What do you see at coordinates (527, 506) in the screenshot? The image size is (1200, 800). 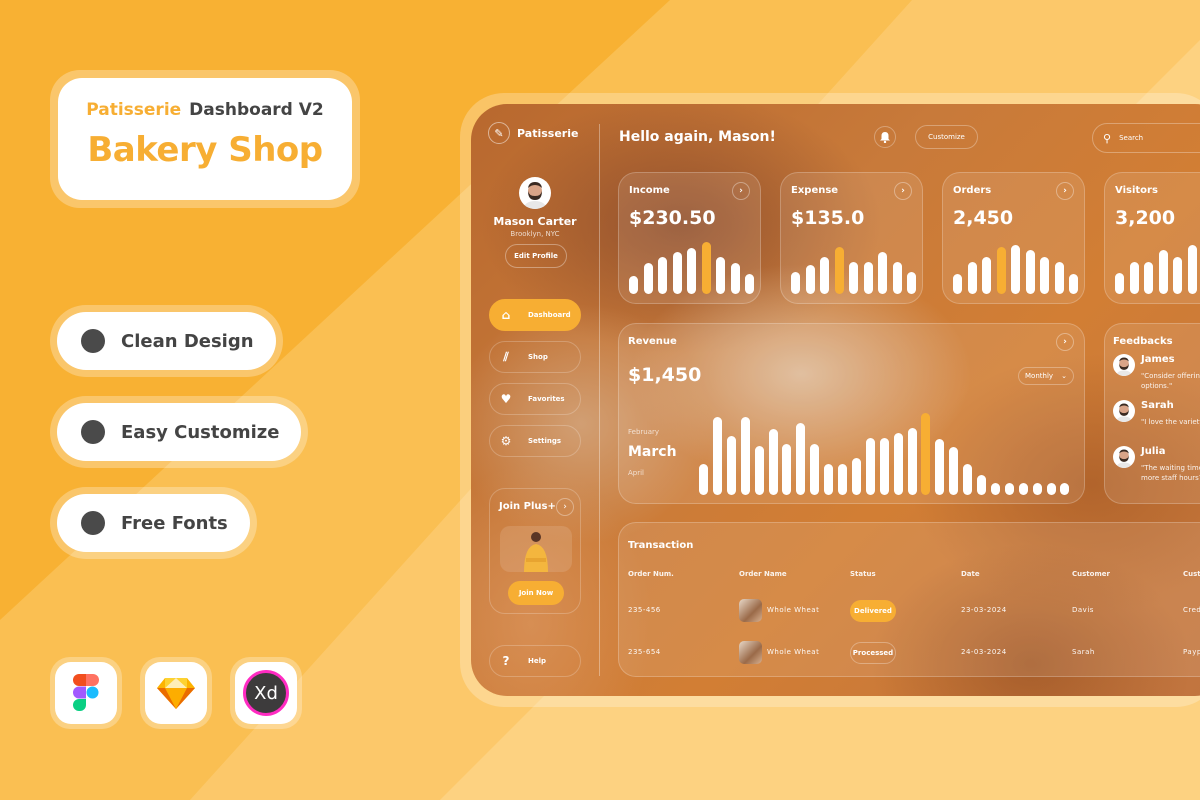 I see `join-plus-title: Join Plus+` at bounding box center [527, 506].